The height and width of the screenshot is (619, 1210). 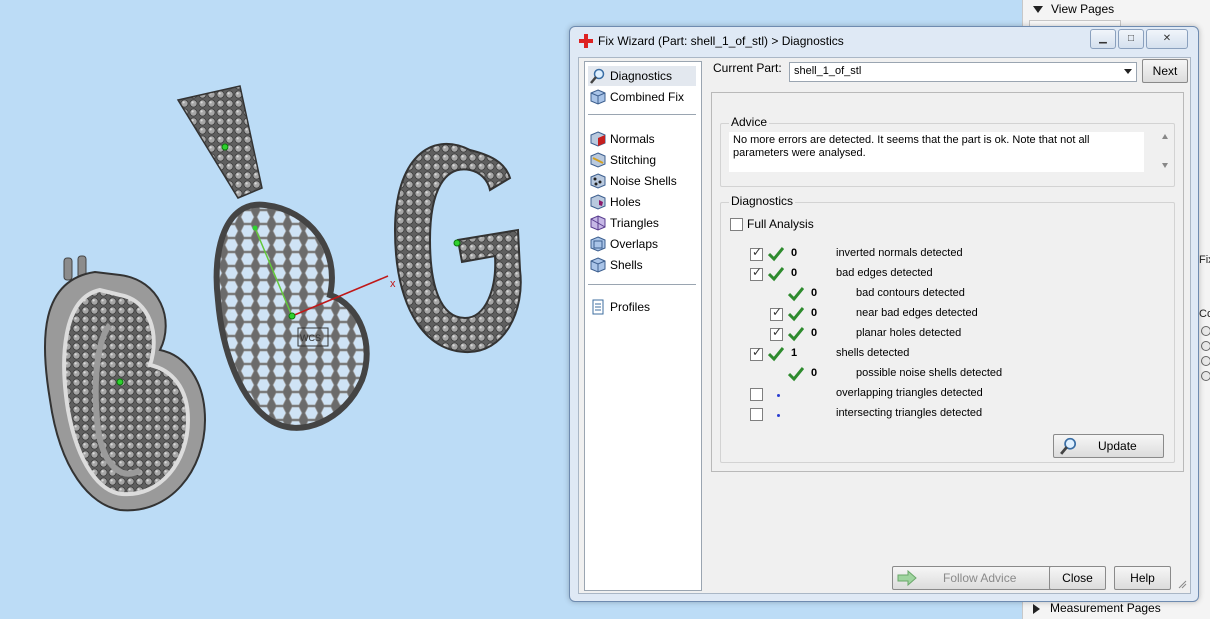 What do you see at coordinates (828, 71) in the screenshot?
I see `current-part-value: shell_1_of_stl` at bounding box center [828, 71].